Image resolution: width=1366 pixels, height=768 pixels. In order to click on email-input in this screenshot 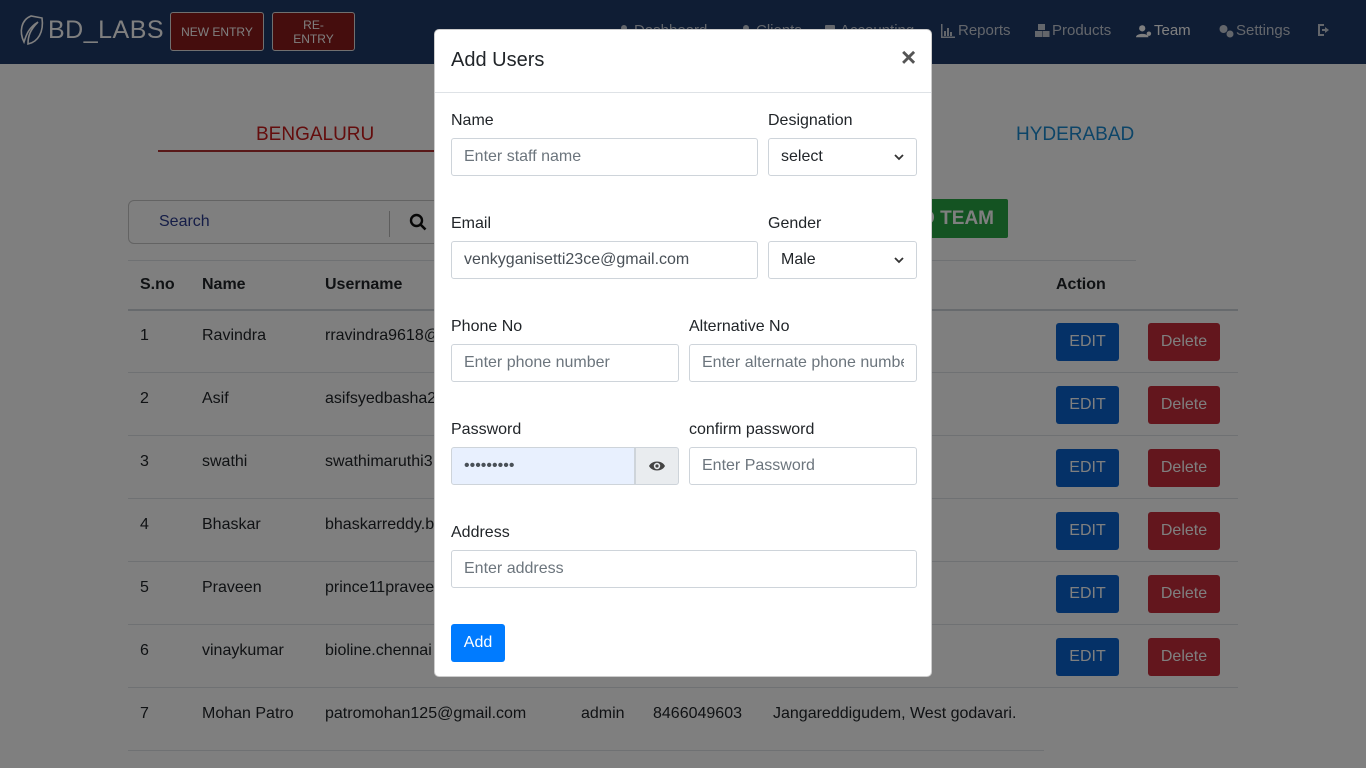, I will do `click(604, 260)`.